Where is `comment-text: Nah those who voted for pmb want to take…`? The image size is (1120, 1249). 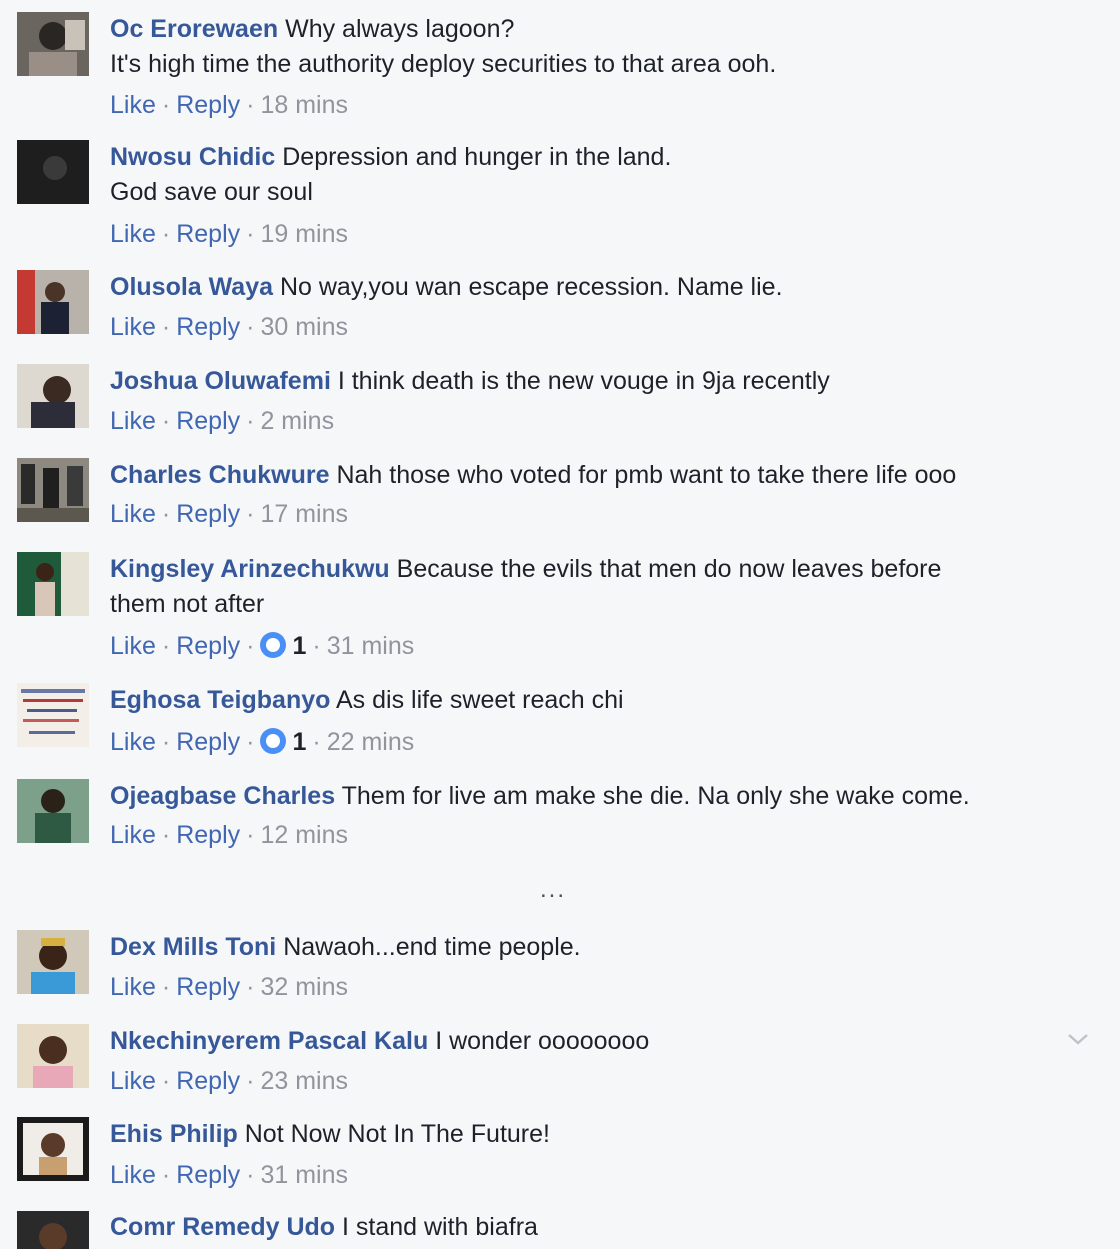 comment-text: Nah those who voted for pmb want to take… is located at coordinates (646, 475).